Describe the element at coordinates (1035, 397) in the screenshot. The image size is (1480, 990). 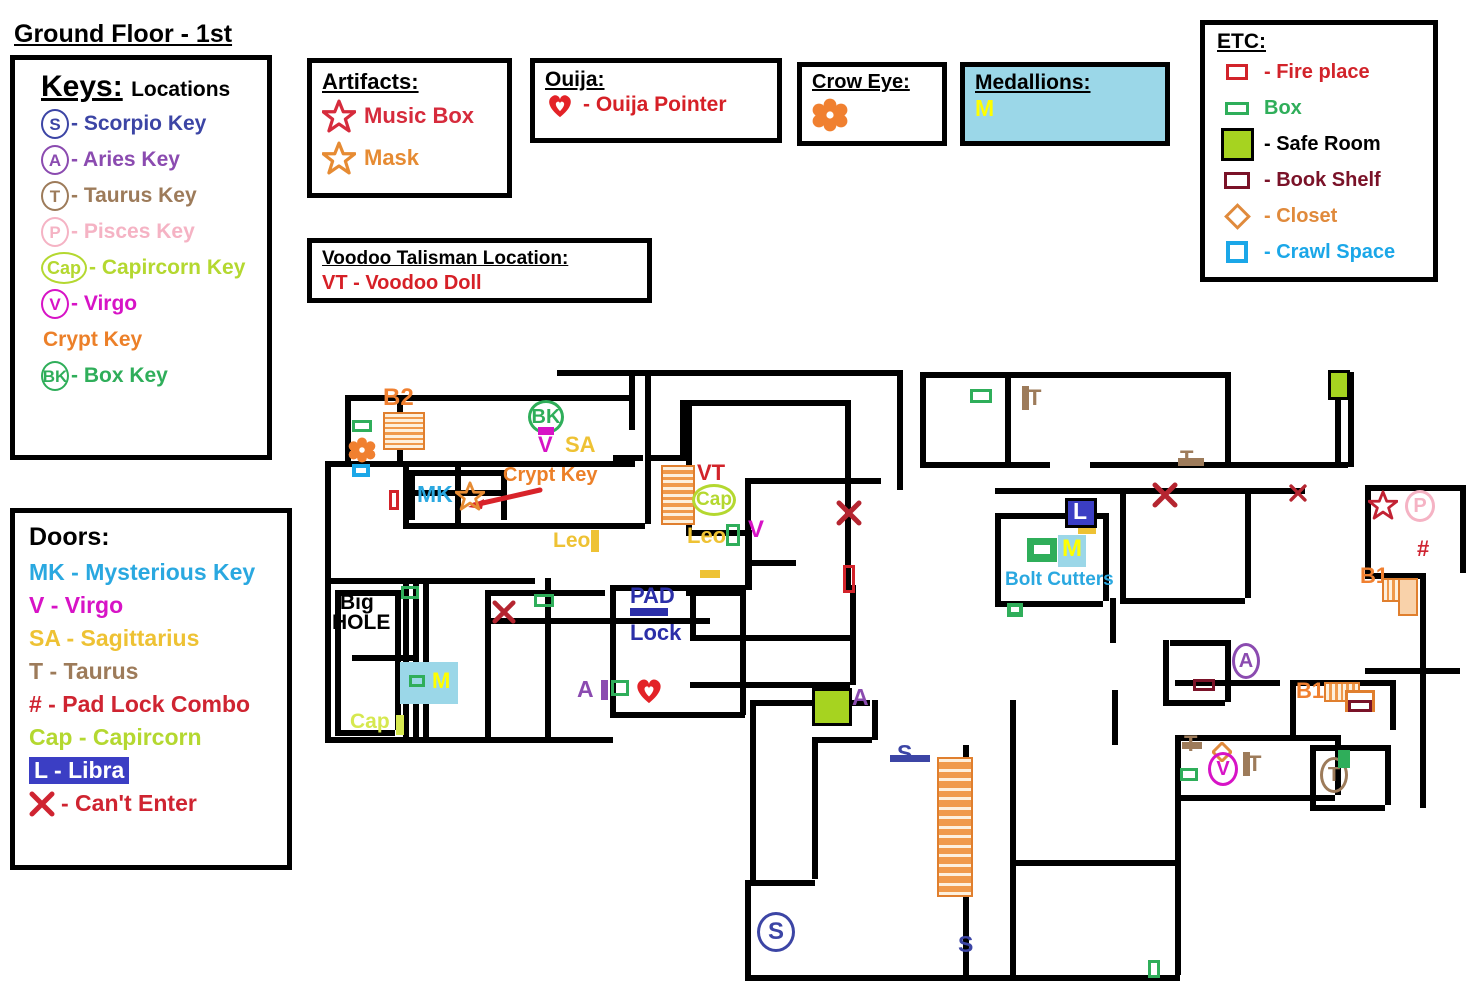
I see `map-label-t_top: T` at that location.